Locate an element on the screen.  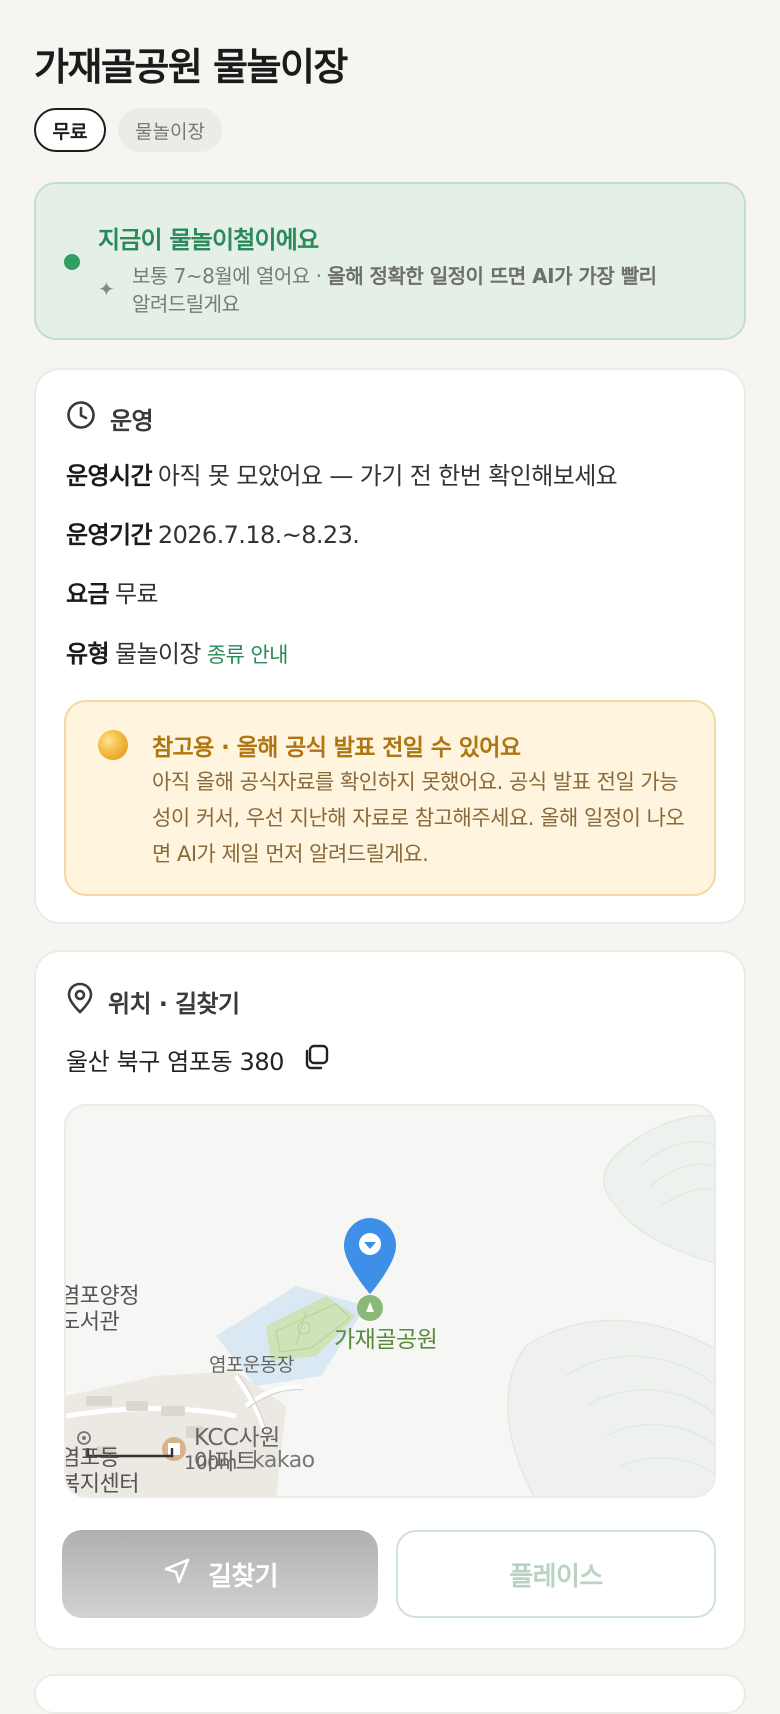
location-pin-icon is located at coordinates (80, 1001).